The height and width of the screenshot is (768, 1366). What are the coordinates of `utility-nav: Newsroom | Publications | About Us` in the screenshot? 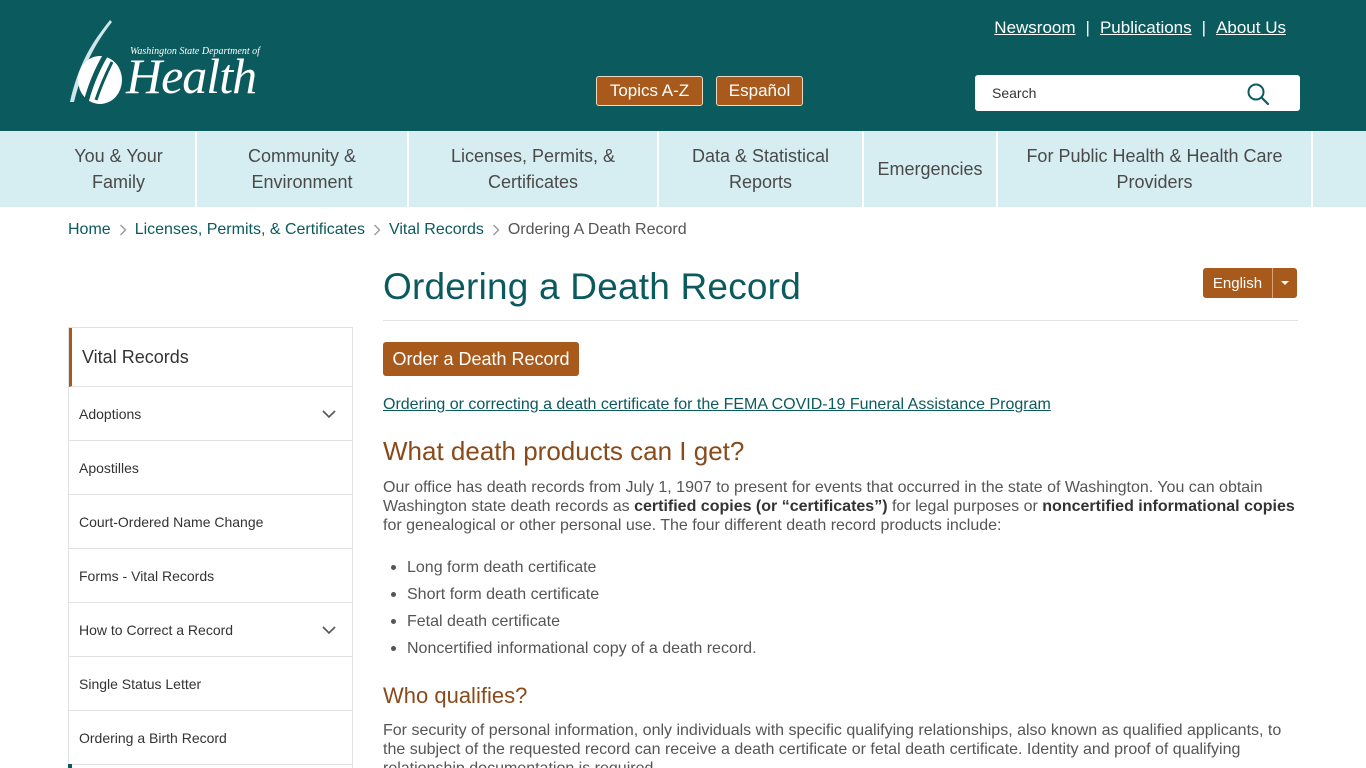 It's located at (1140, 28).